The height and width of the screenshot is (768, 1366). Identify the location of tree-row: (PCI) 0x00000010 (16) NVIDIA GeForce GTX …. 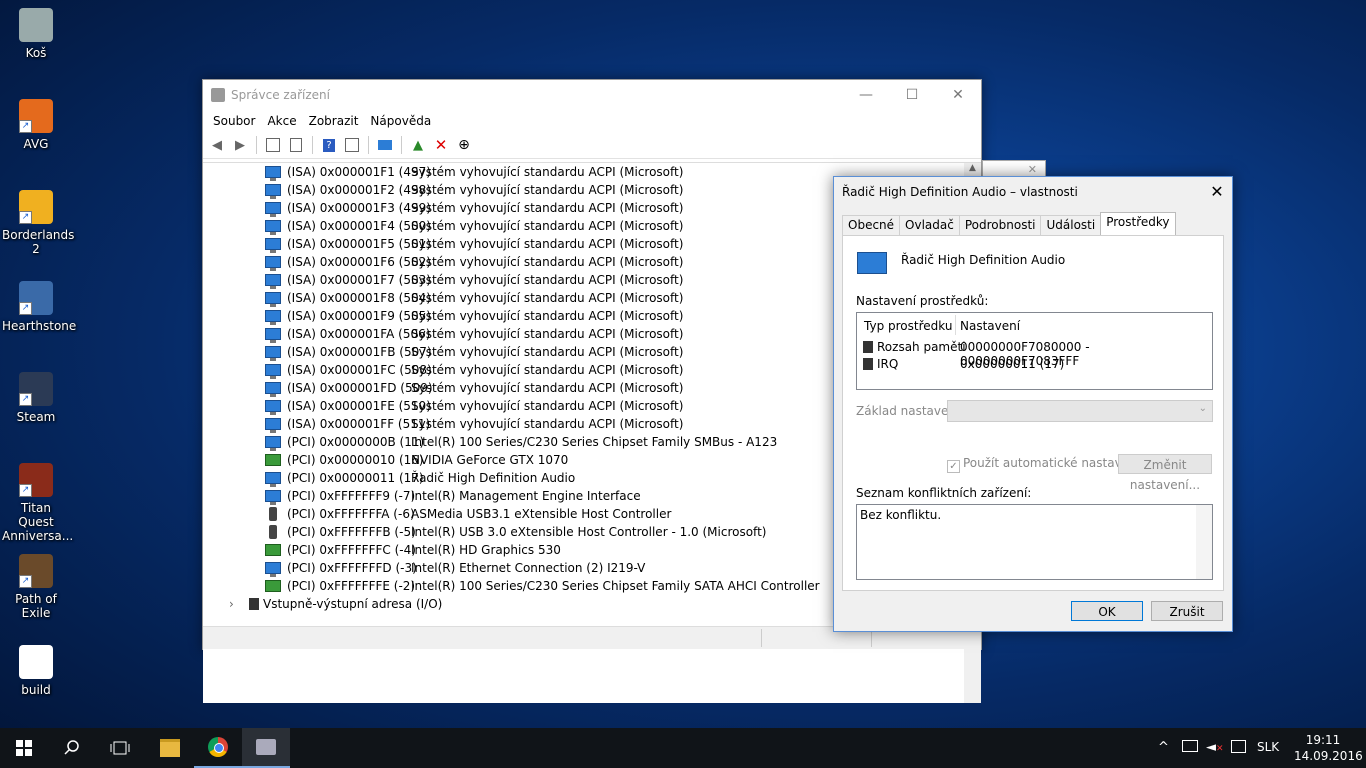
(542, 460).